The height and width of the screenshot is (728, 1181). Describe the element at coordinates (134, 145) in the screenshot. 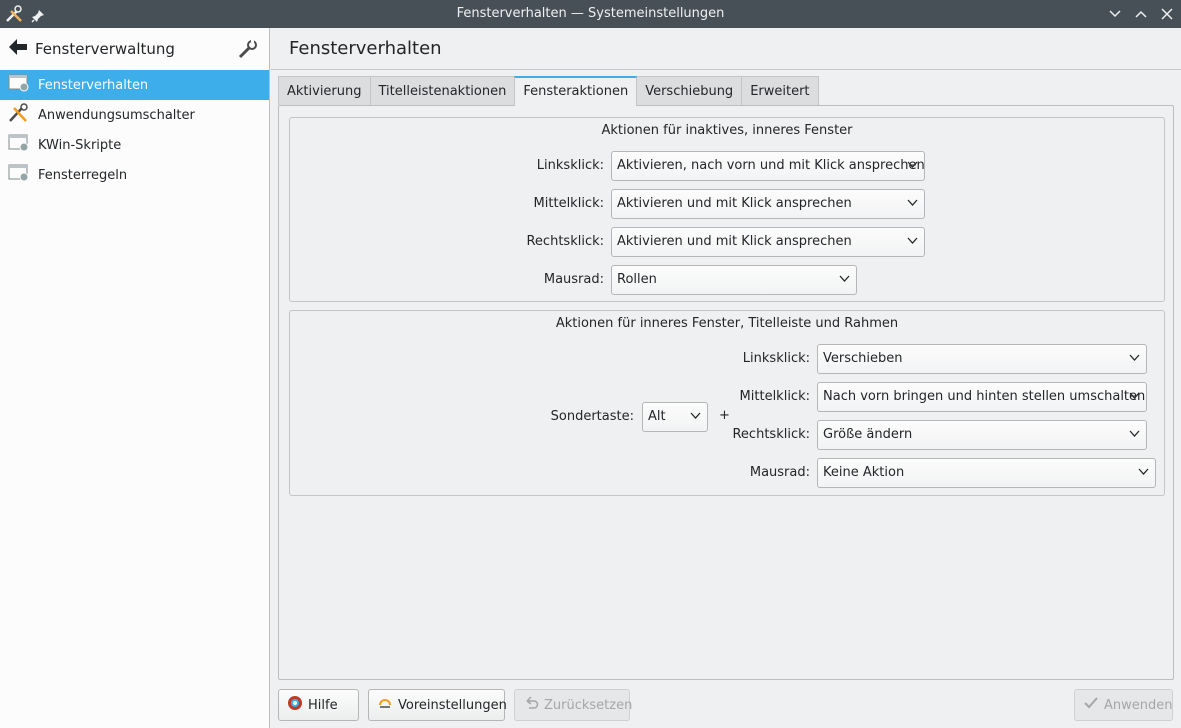

I see `sidebar-item-kwin-skripte: KWin-Skripte` at that location.